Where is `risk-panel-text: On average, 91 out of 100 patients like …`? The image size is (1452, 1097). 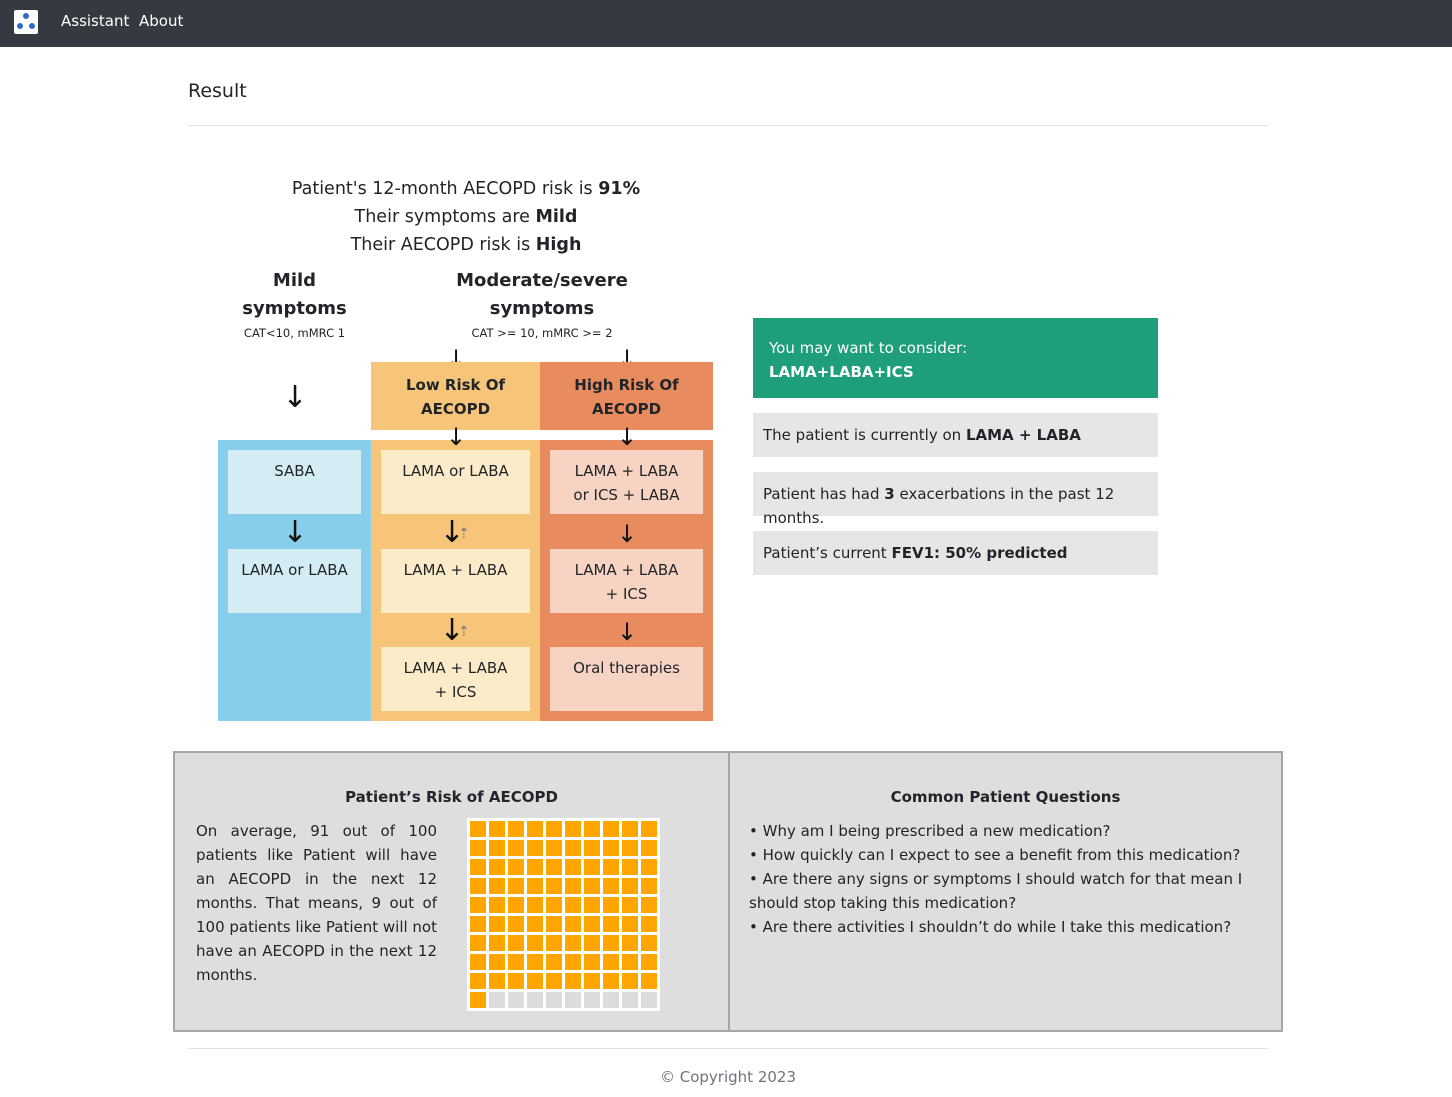
risk-panel-text: On average, 91 out of 100 patients like … is located at coordinates (316, 903).